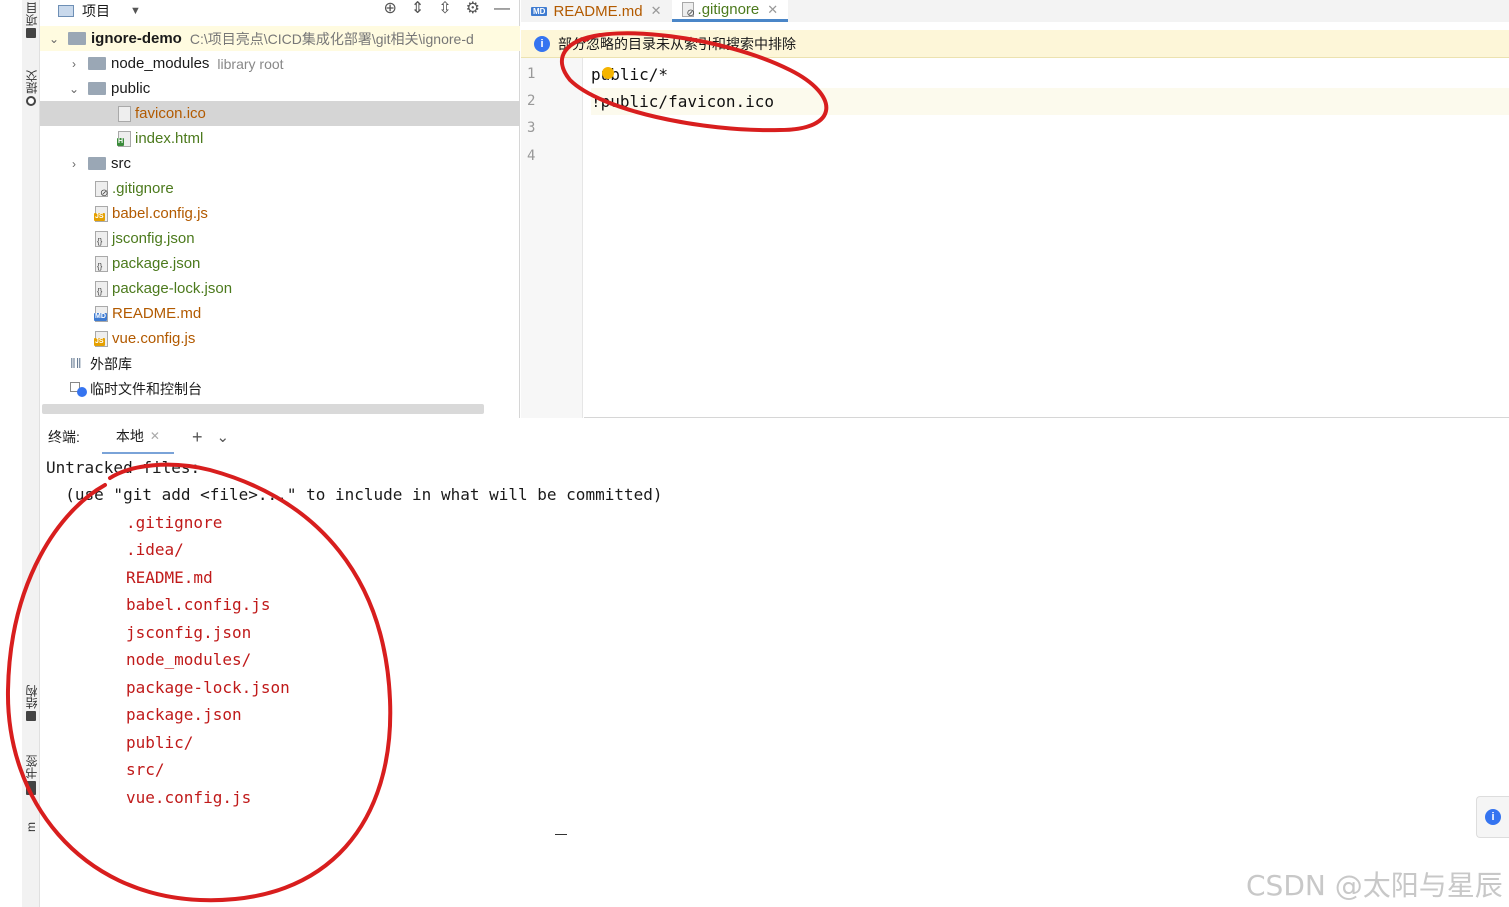 The image size is (1509, 907). What do you see at coordinates (280, 138) in the screenshot?
I see `tree-row-index-html: H index.html` at bounding box center [280, 138].